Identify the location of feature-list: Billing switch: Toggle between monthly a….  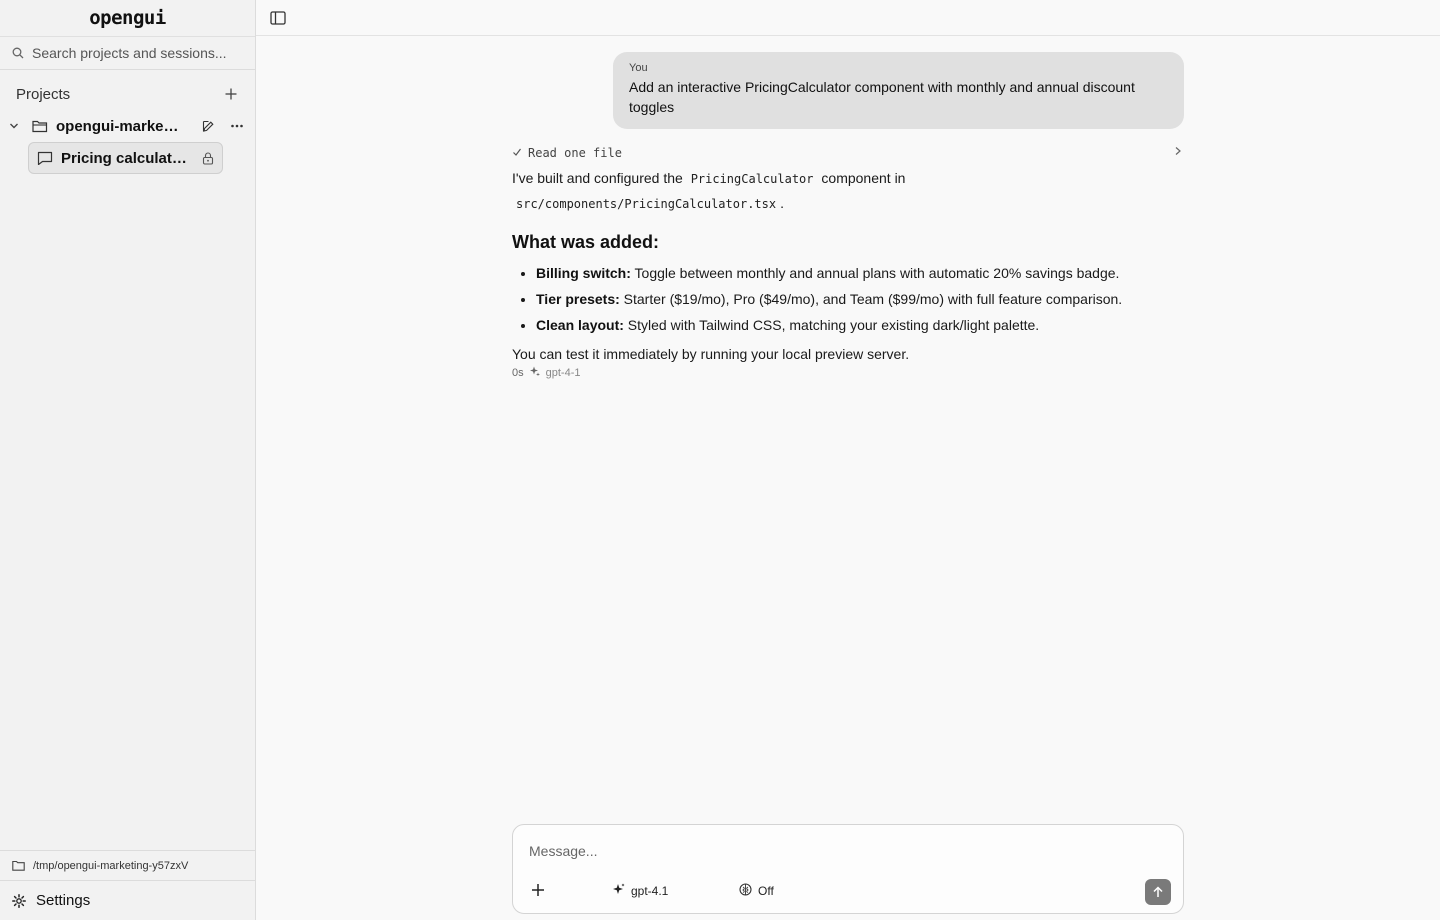
(848, 299).